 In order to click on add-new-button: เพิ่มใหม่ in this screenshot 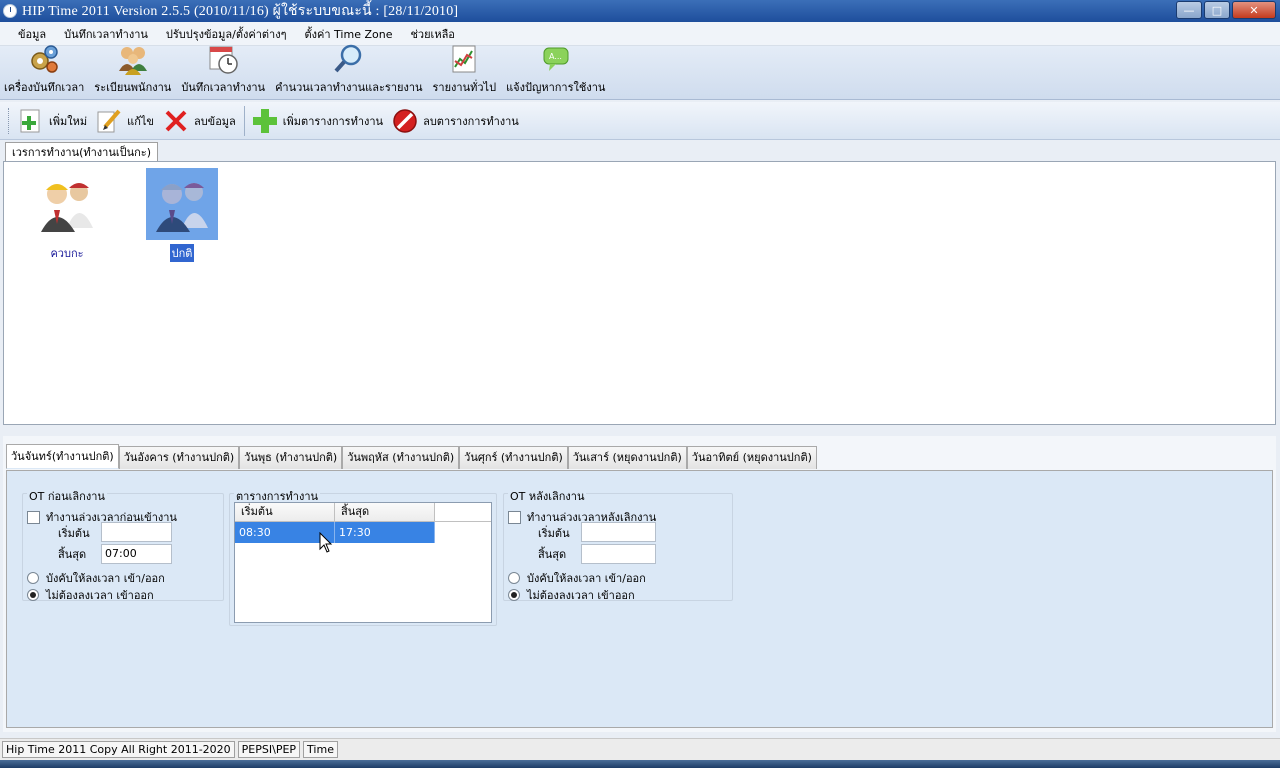, I will do `click(52, 121)`.